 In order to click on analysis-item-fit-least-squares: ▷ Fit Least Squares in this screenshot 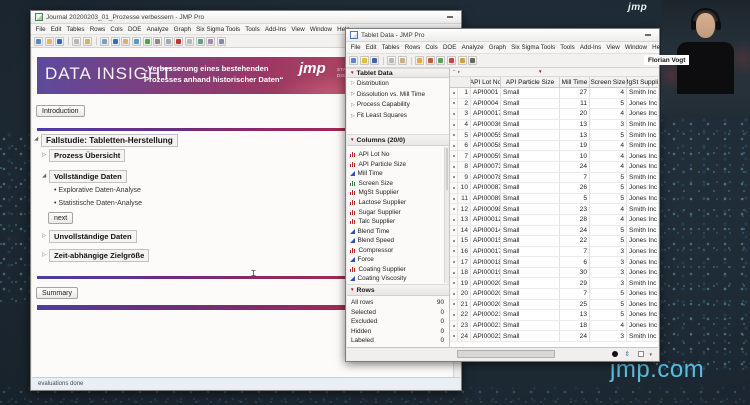, I will do `click(398, 115)`.